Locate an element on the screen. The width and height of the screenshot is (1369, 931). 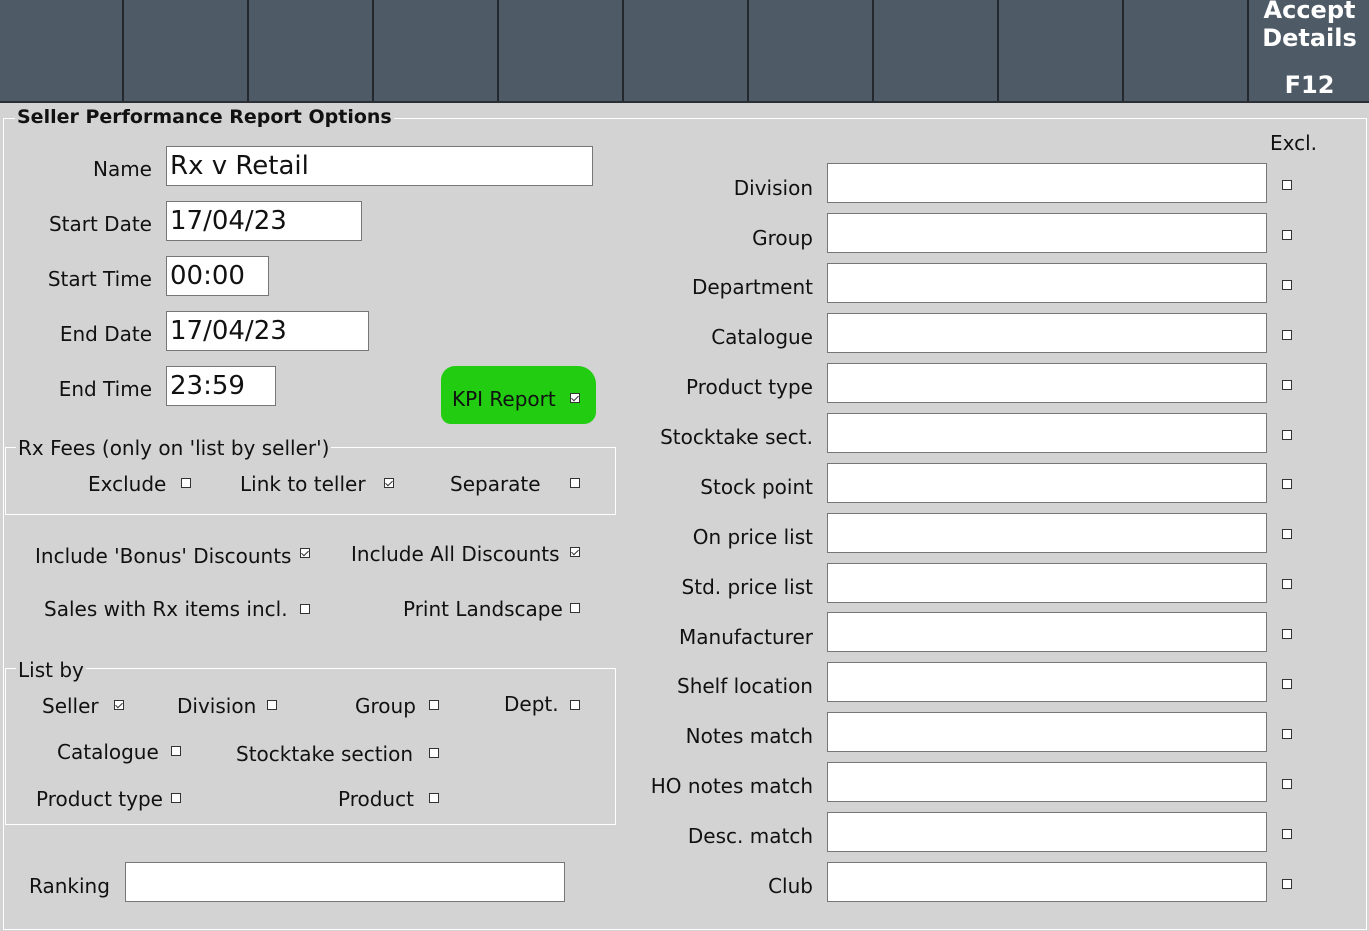
filter-stocktake-box is located at coordinates (1047, 433).